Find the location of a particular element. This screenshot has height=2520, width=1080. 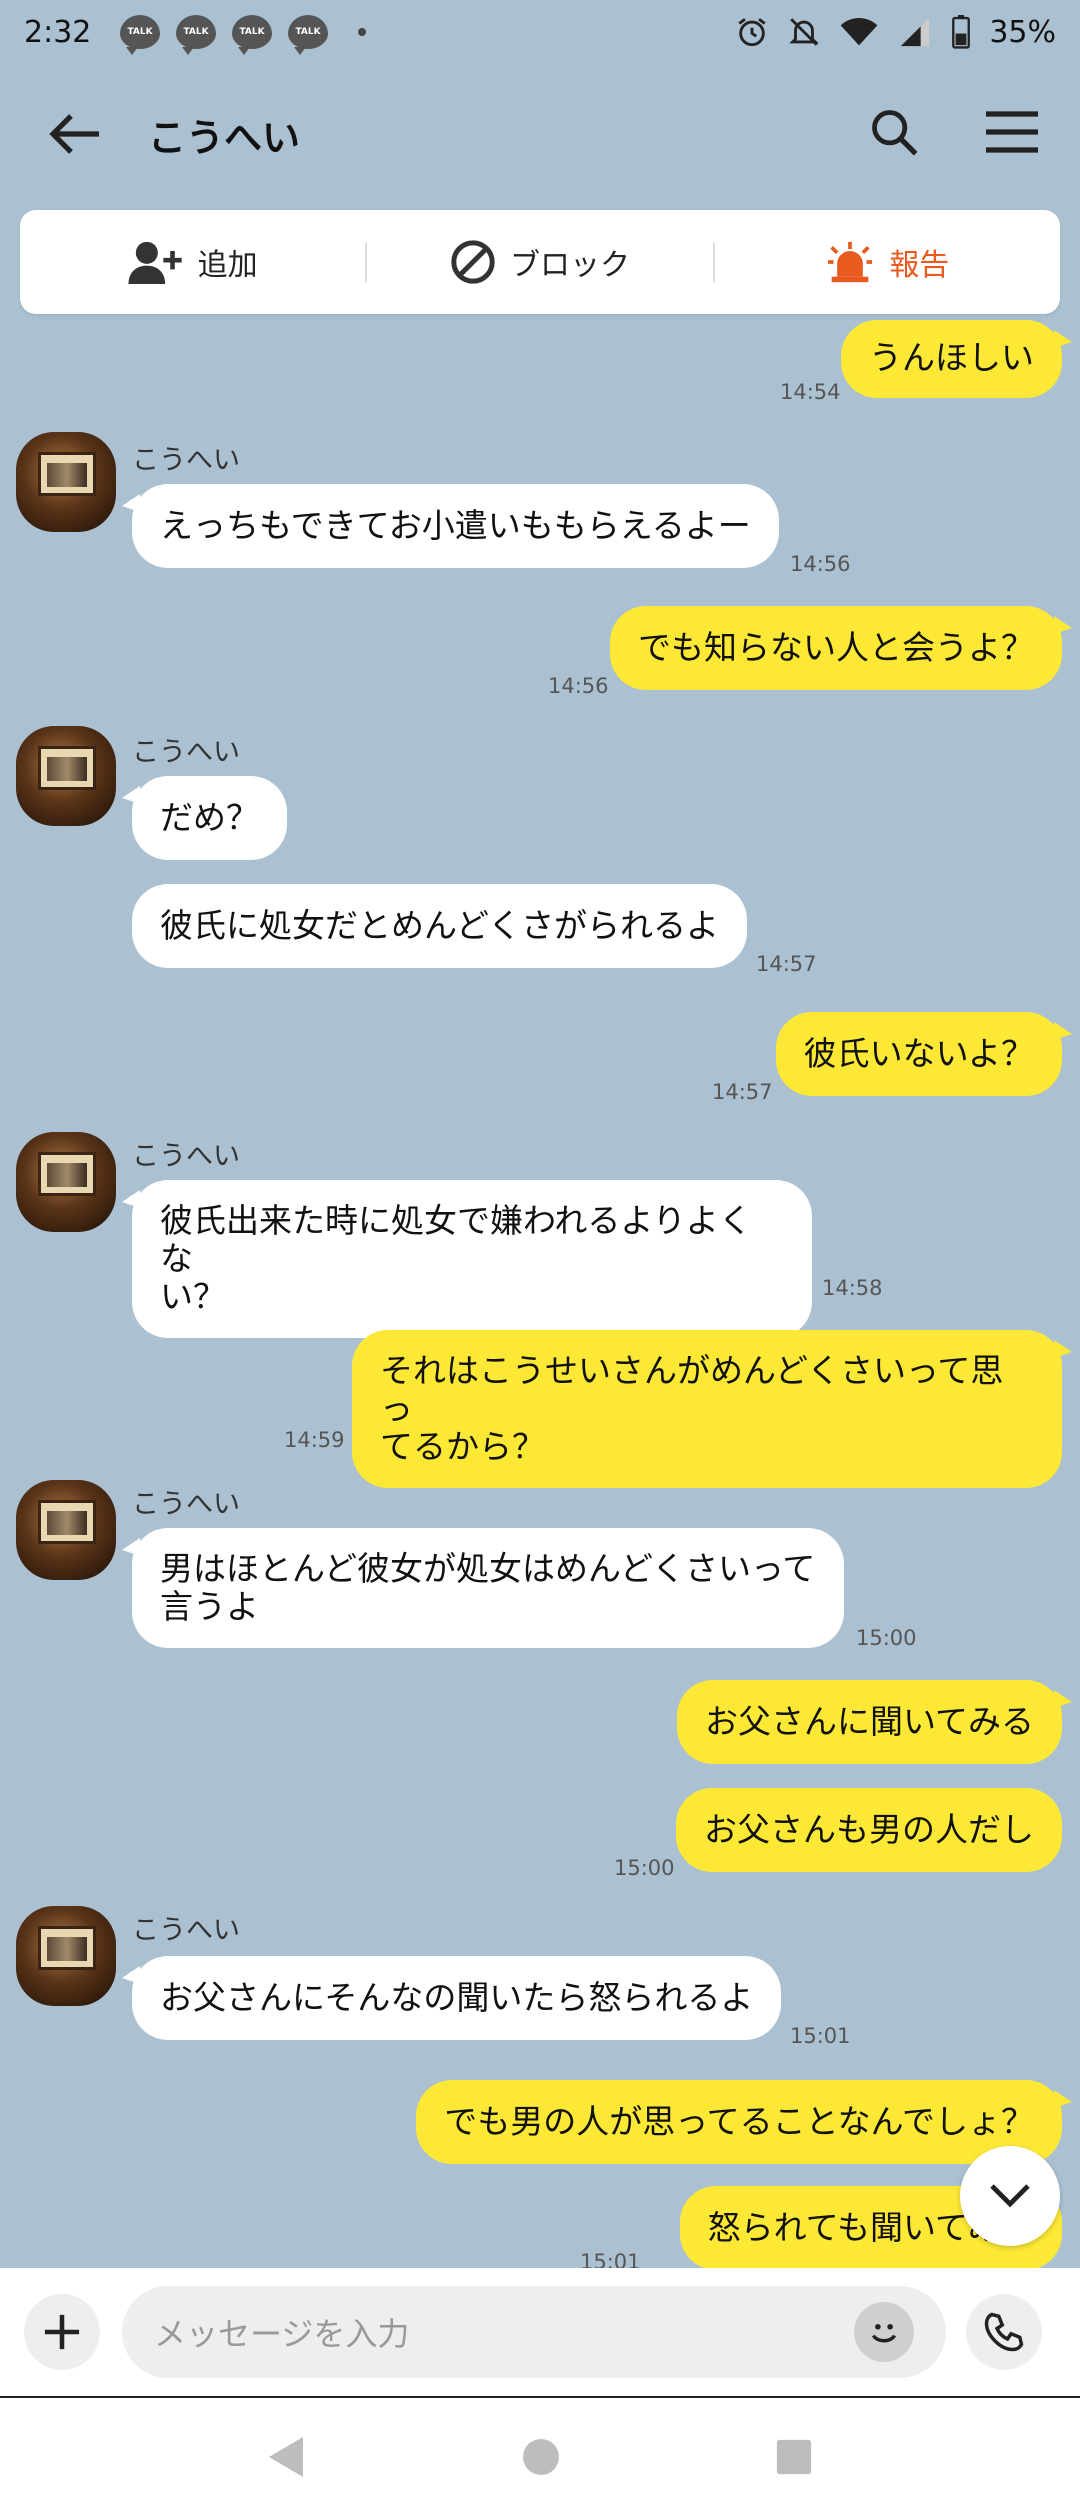

system-navigation-bar is located at coordinates (540, 2458).